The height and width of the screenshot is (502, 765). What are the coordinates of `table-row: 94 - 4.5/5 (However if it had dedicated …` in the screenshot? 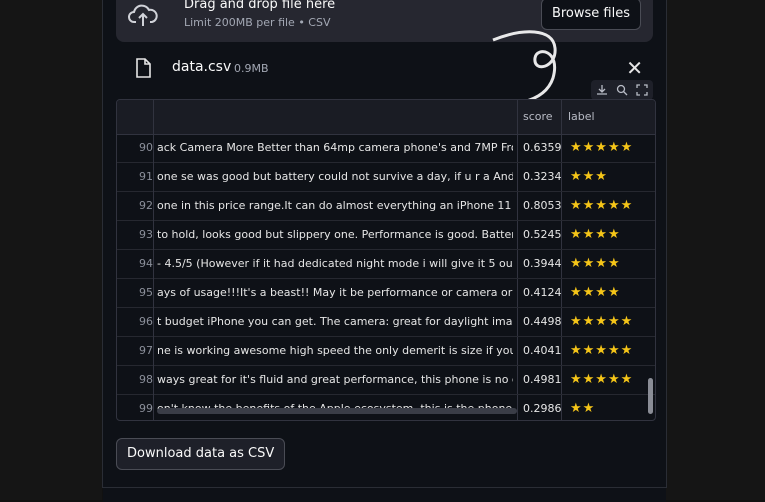 It's located at (386, 264).